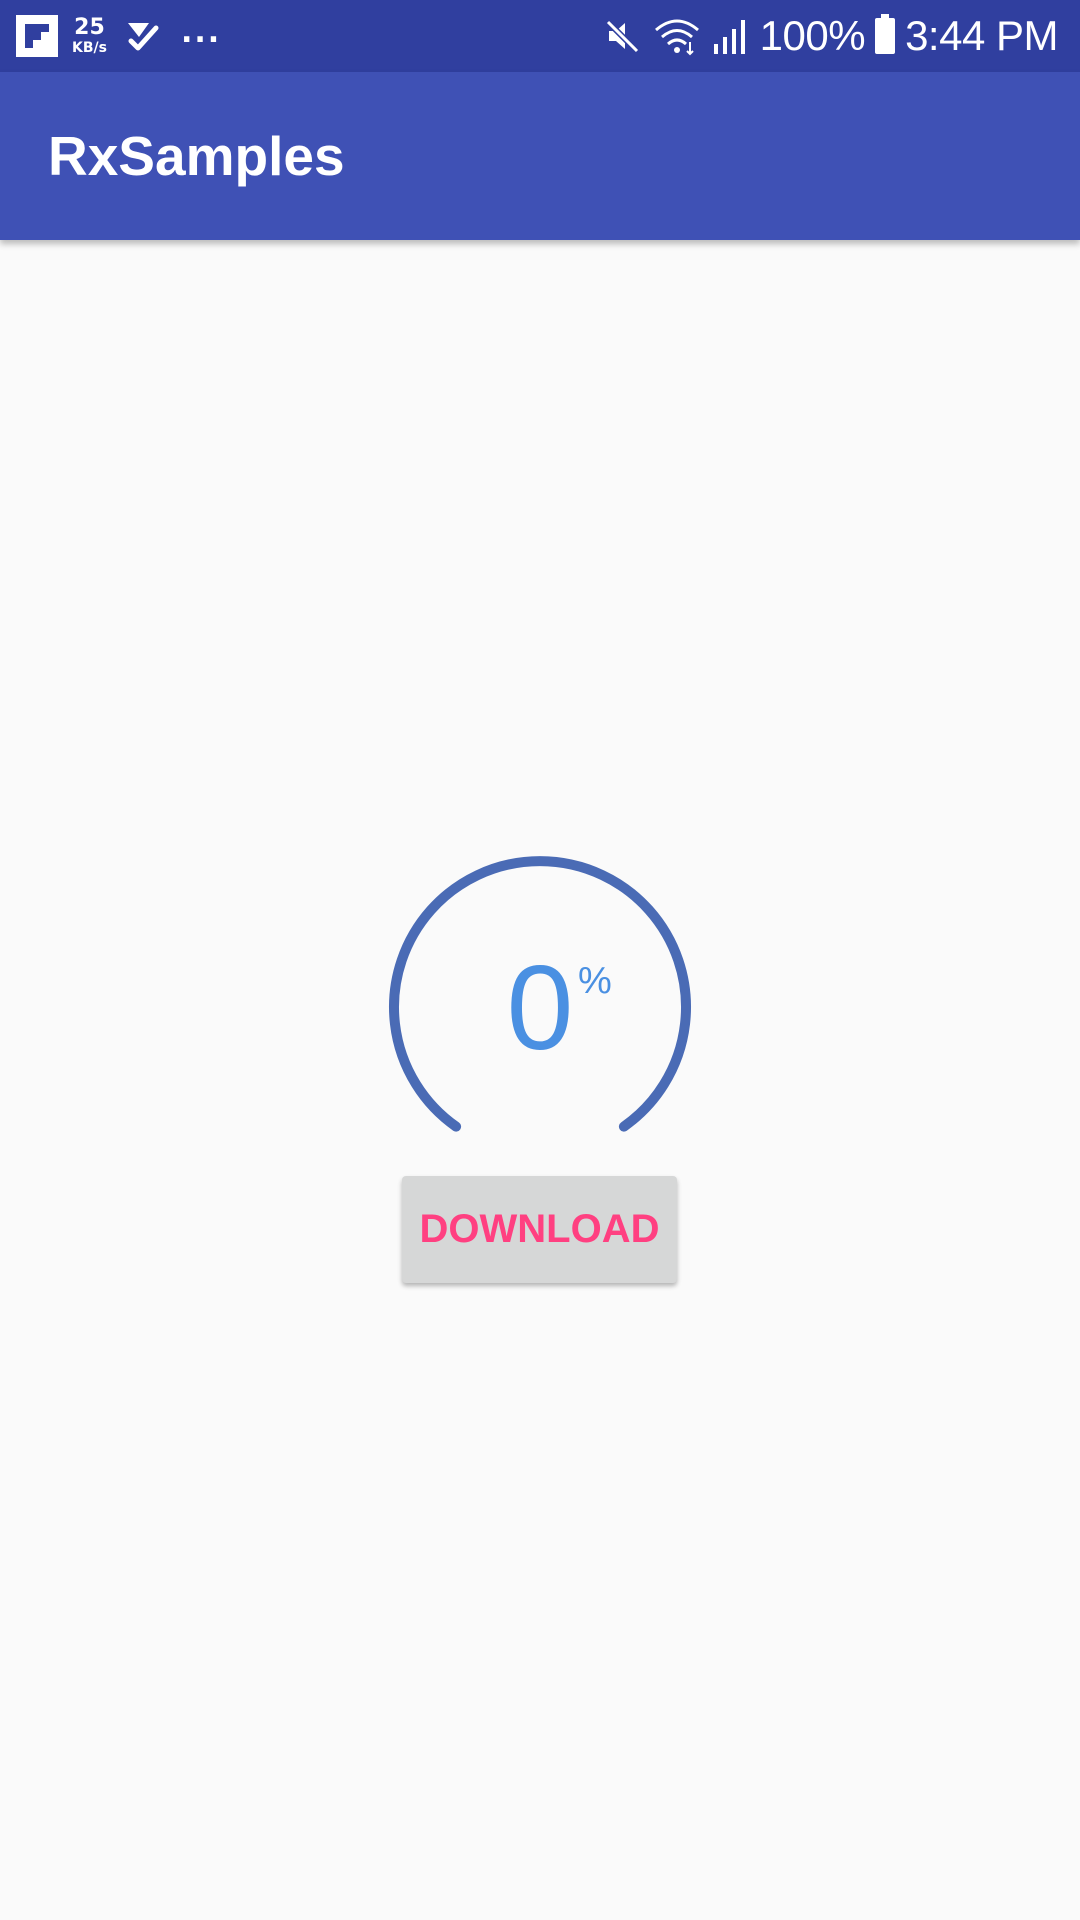 The width and height of the screenshot is (1080, 1920). I want to click on battery-percentage: 100%, so click(812, 35).